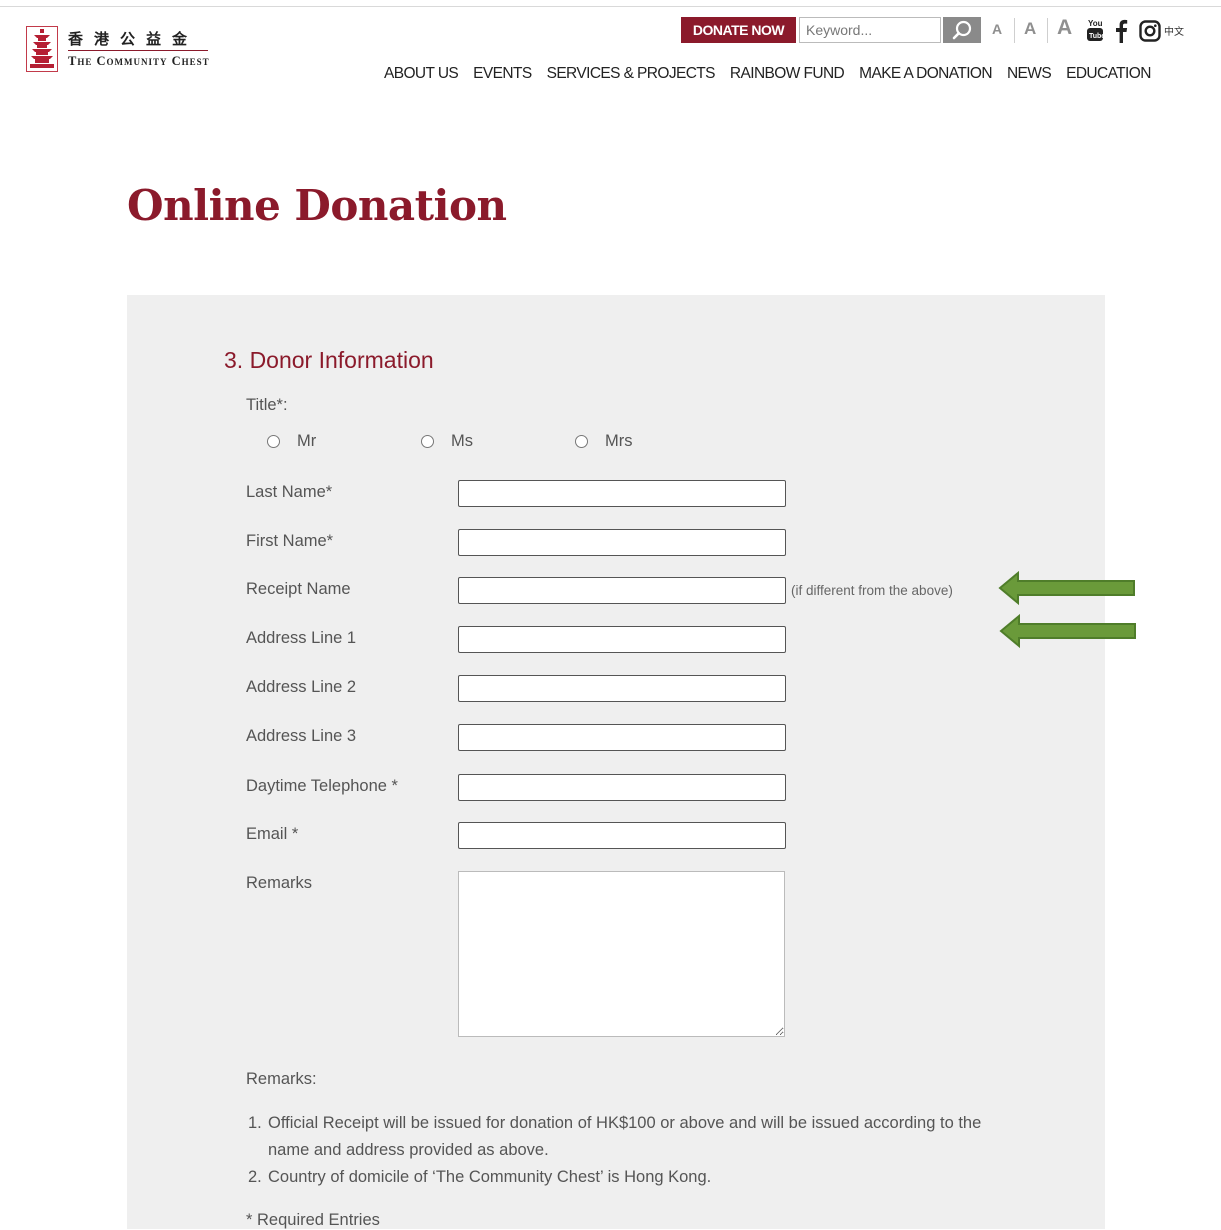 Image resolution: width=1221 pixels, height=1230 pixels. I want to click on remarks-textarea, so click(621, 954).